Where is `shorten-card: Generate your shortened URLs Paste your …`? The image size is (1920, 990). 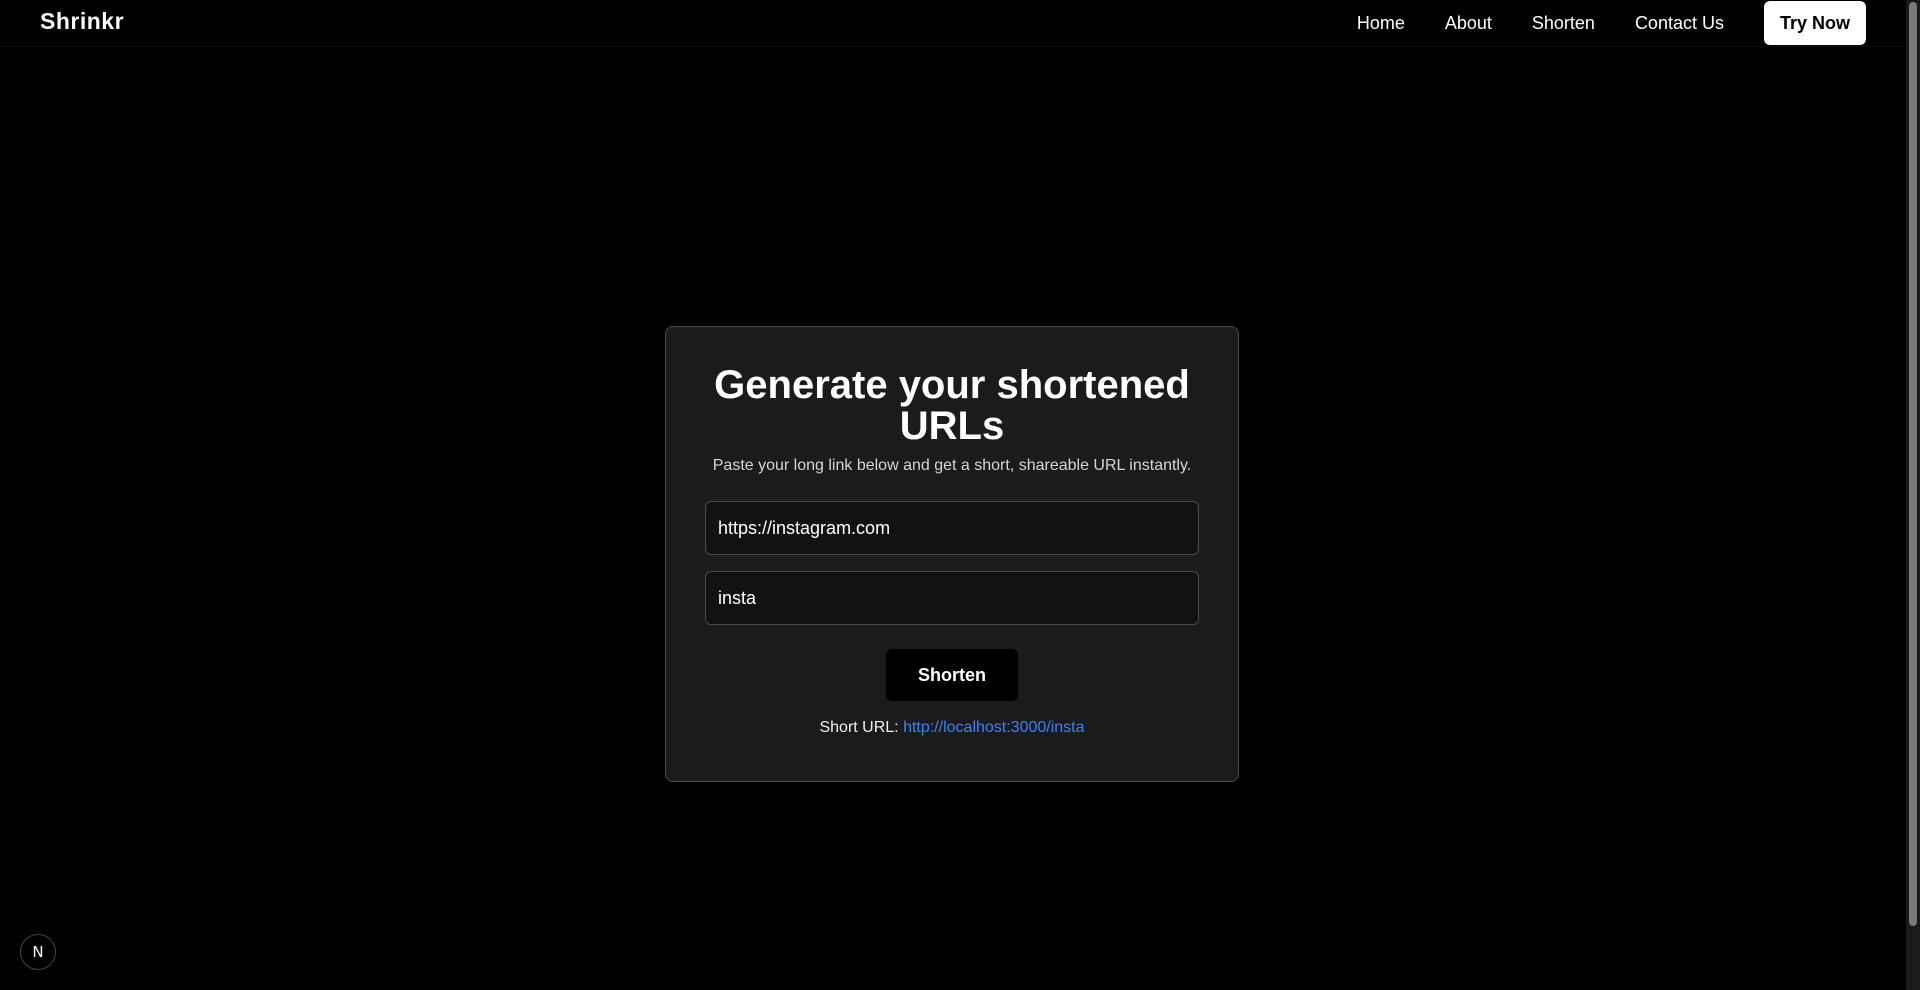 shorten-card: Generate your shortened URLs Paste your … is located at coordinates (952, 554).